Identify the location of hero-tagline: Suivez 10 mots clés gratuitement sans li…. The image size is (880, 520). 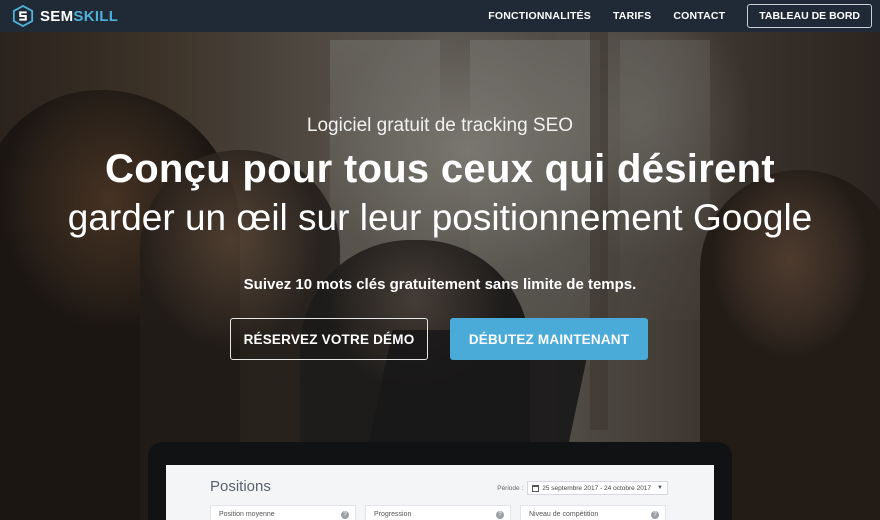
(440, 284).